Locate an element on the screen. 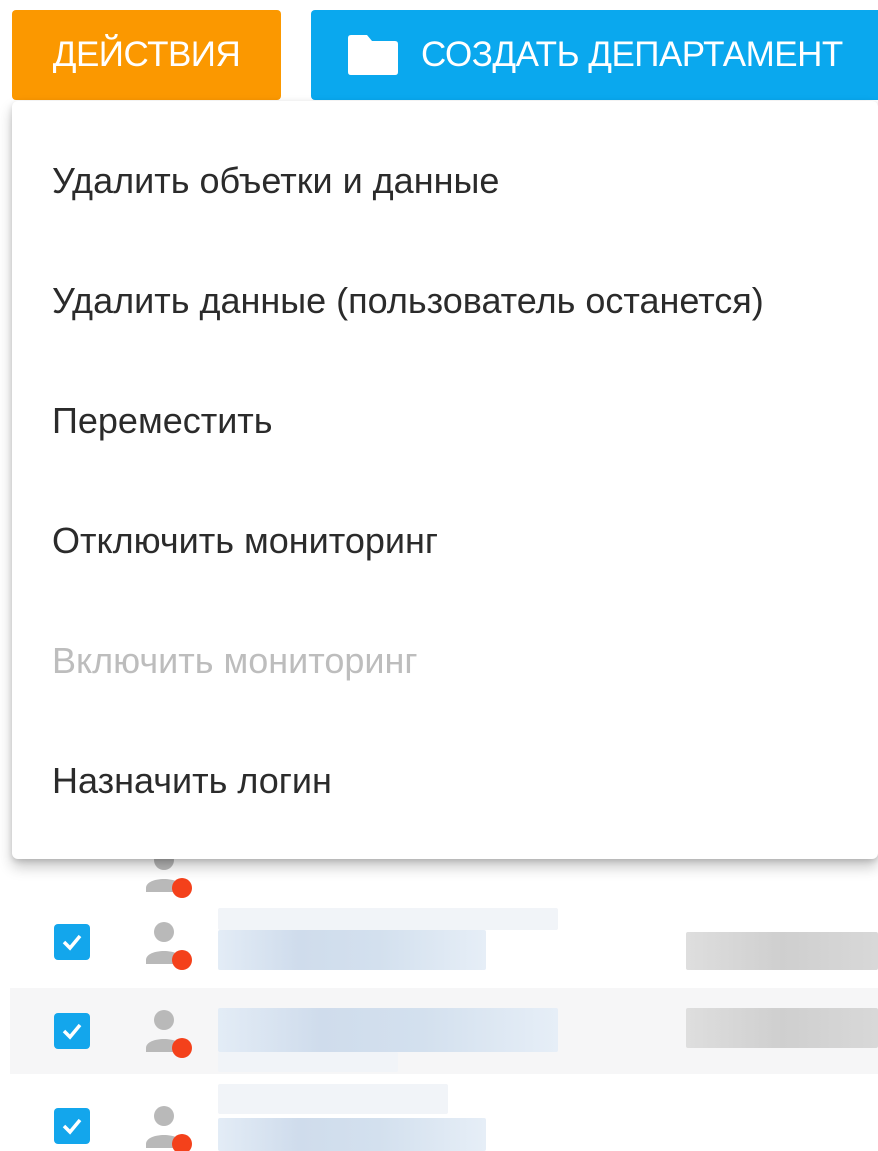 The height and width of the screenshot is (1151, 878). menu-item-assign-login: Назначить логин is located at coordinates (445, 781).